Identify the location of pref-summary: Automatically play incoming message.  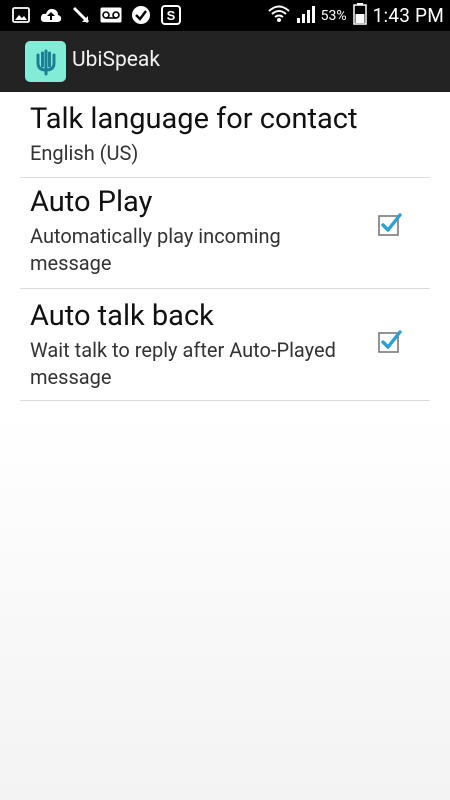
(155, 249).